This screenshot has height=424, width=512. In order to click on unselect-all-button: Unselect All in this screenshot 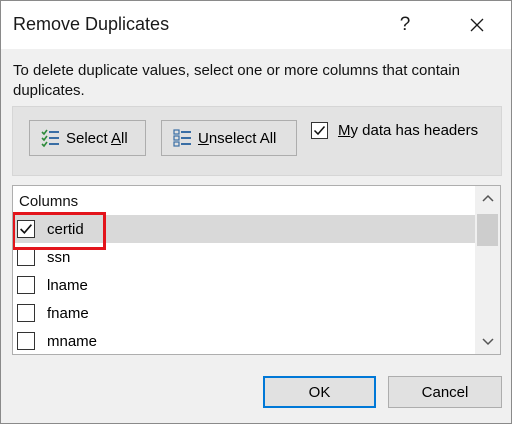, I will do `click(229, 138)`.